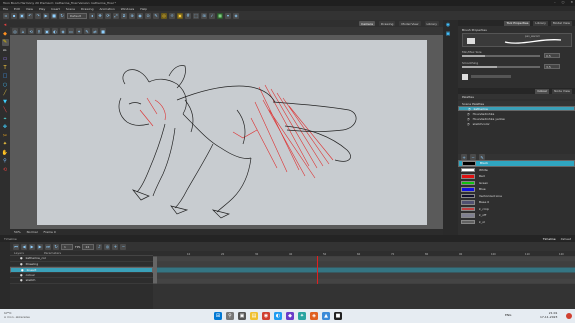 This screenshot has width=575, height=323. What do you see at coordinates (100, 15) in the screenshot?
I see `transform-icon: ✥` at bounding box center [100, 15].